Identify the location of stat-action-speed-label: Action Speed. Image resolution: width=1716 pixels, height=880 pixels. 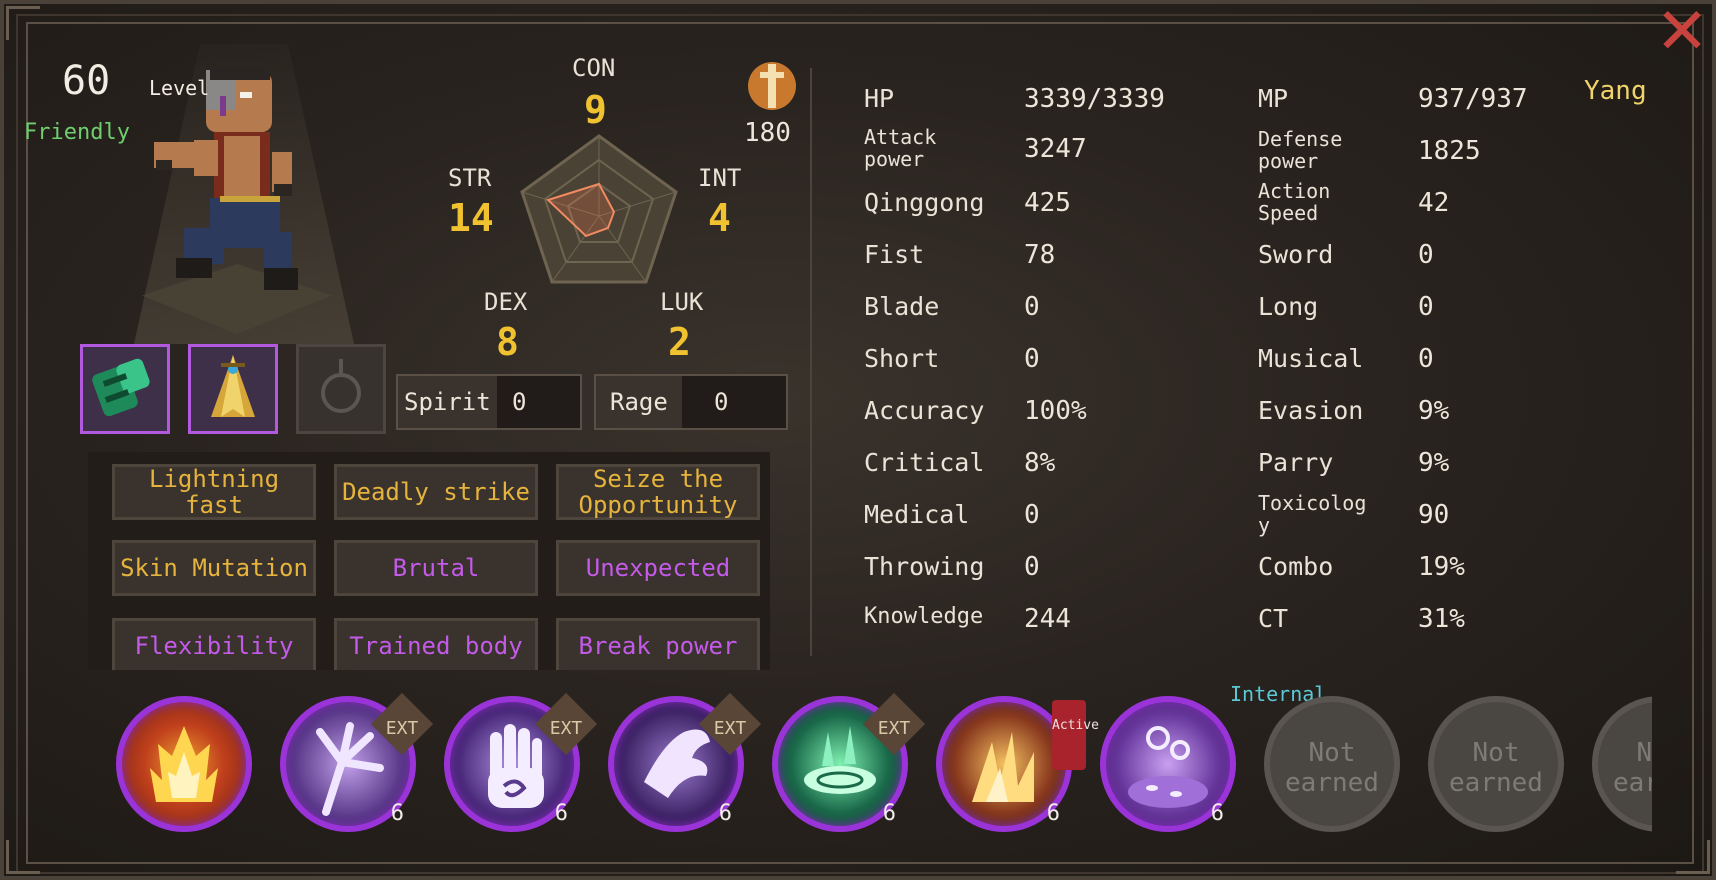
(1294, 202).